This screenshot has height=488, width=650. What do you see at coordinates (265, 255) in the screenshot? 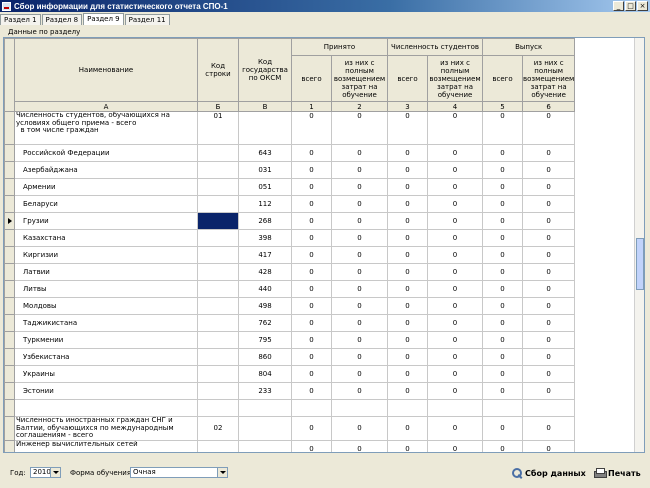
I see `cell-country-code: 417` at bounding box center [265, 255].